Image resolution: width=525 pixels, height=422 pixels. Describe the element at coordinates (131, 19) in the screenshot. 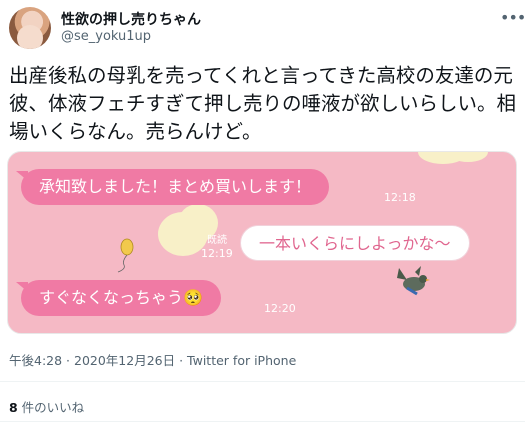

I see `author-display-name: 性欲の押し売りちゃん` at that location.